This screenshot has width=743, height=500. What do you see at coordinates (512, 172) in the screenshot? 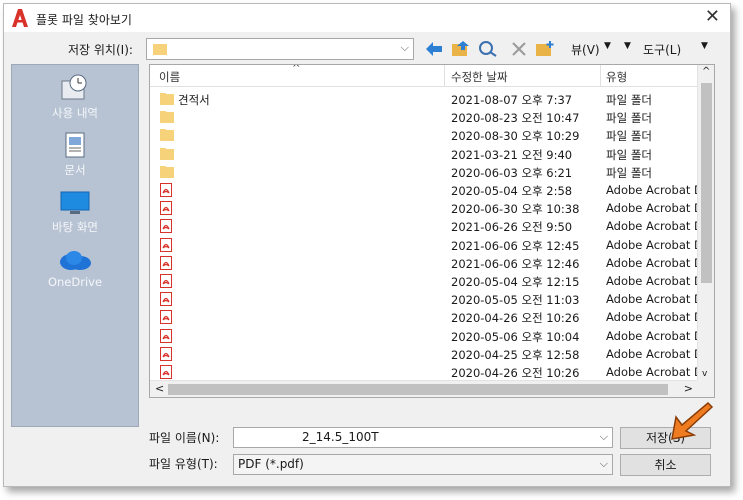
I see `file-modified: 2020-06-03 오후 6:21` at bounding box center [512, 172].